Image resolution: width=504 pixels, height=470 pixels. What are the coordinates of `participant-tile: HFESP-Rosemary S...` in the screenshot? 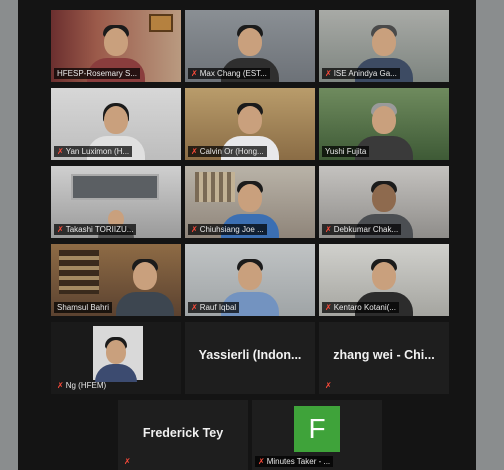 It's located at (116, 46).